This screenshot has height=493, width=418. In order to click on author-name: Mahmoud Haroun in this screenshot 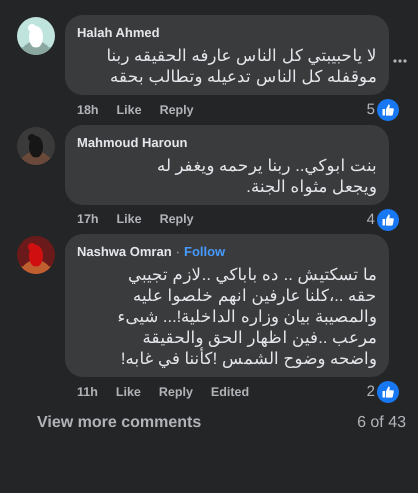, I will do `click(132, 142)`.